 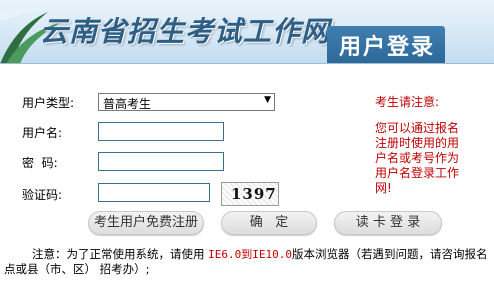 I want to click on username-input, so click(x=161, y=131).